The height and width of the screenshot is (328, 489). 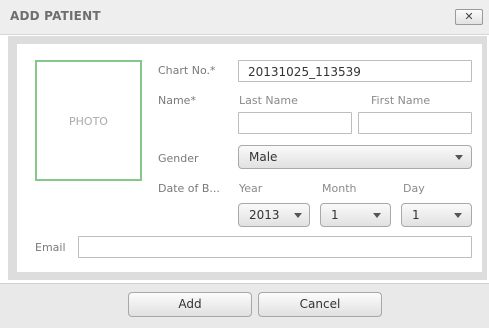 I want to click on cancel-button: Cancel, so click(x=320, y=304).